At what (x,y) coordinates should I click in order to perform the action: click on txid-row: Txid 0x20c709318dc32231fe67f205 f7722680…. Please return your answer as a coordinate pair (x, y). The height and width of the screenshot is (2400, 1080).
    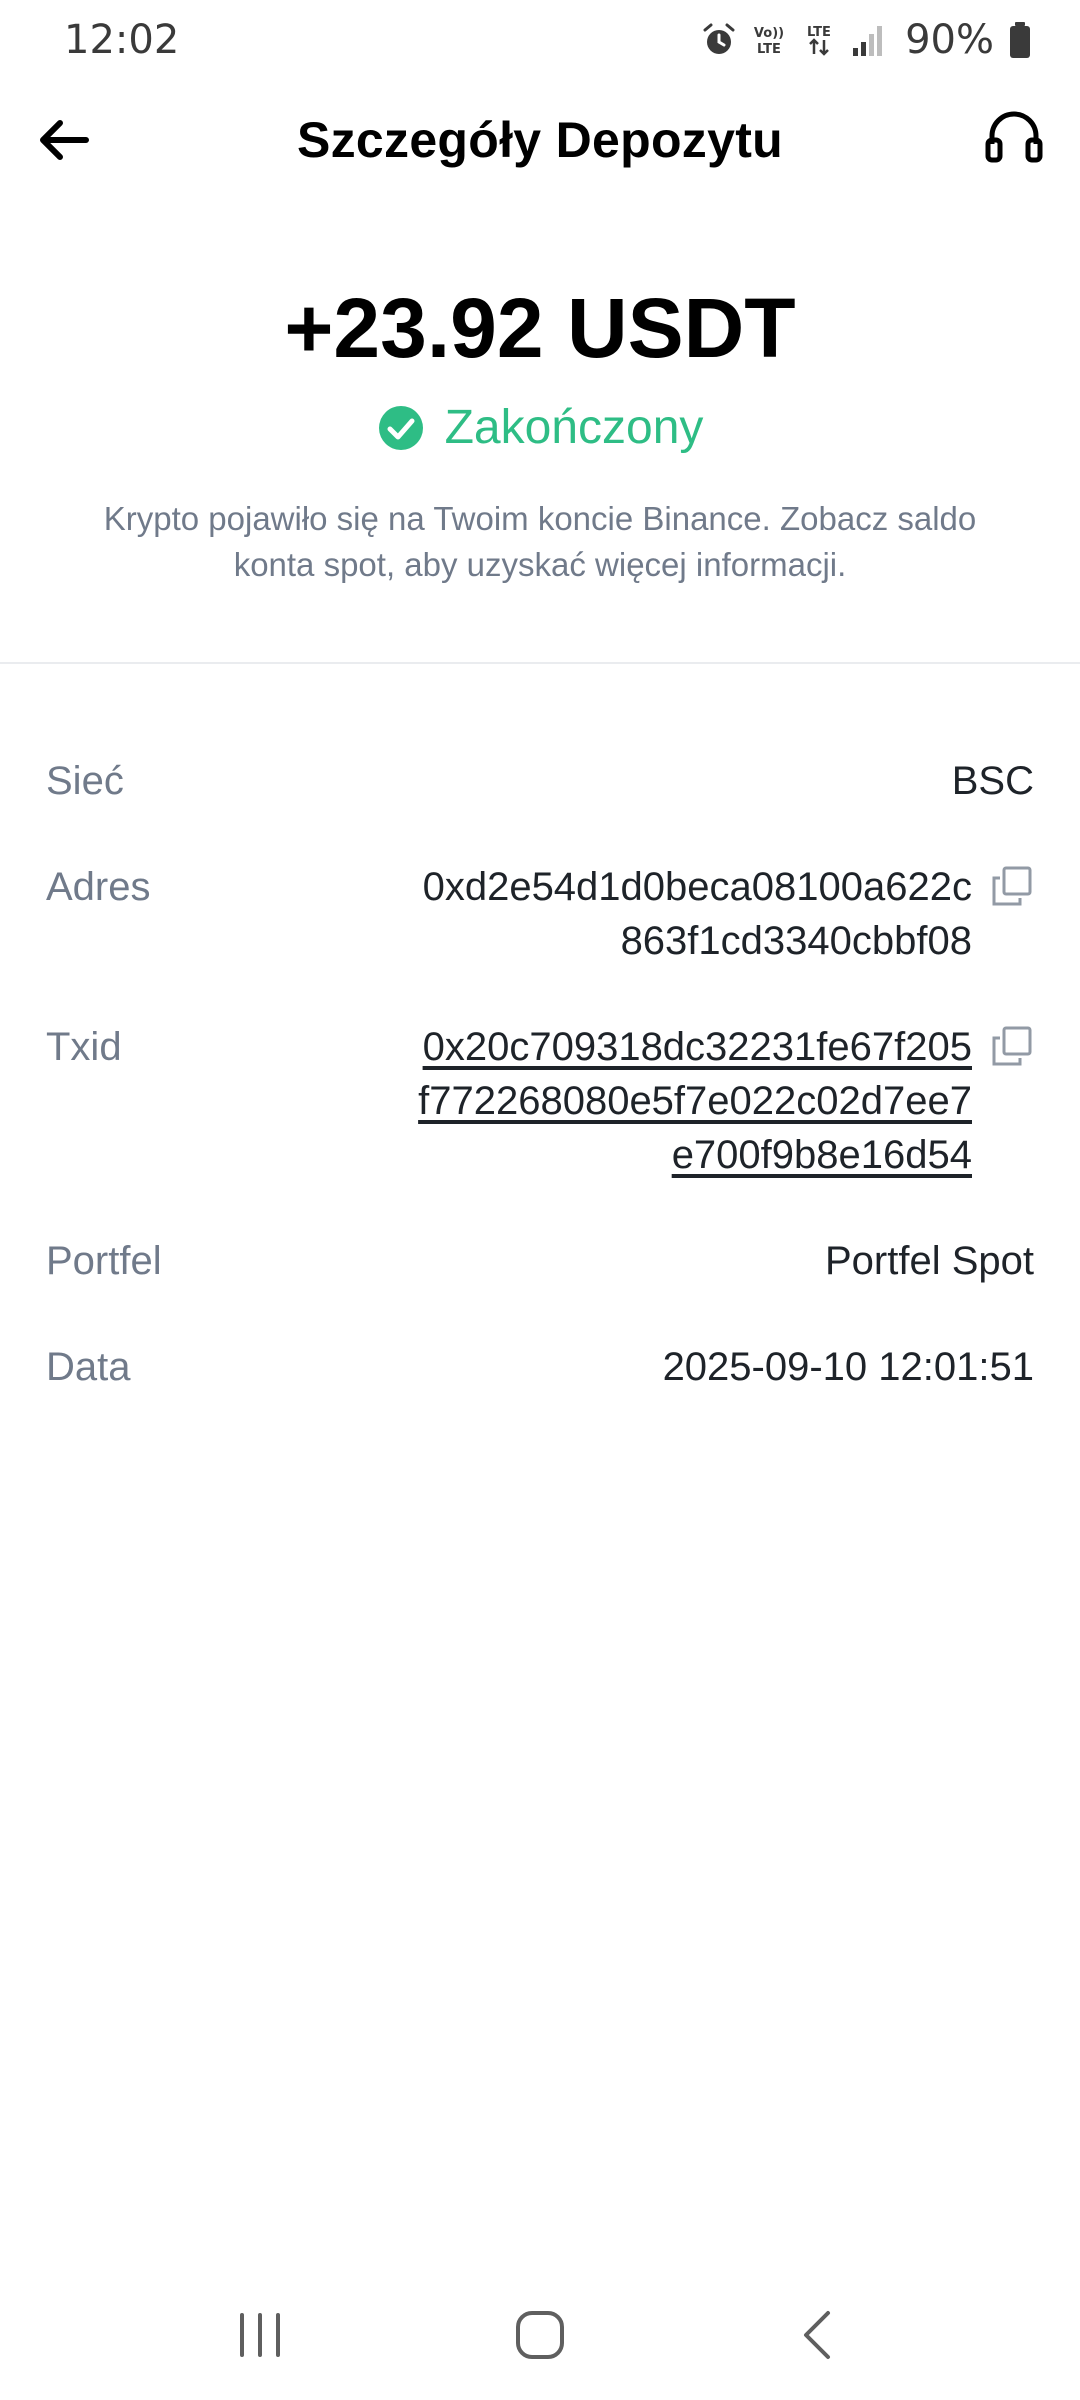
    Looking at the image, I should click on (540, 1101).